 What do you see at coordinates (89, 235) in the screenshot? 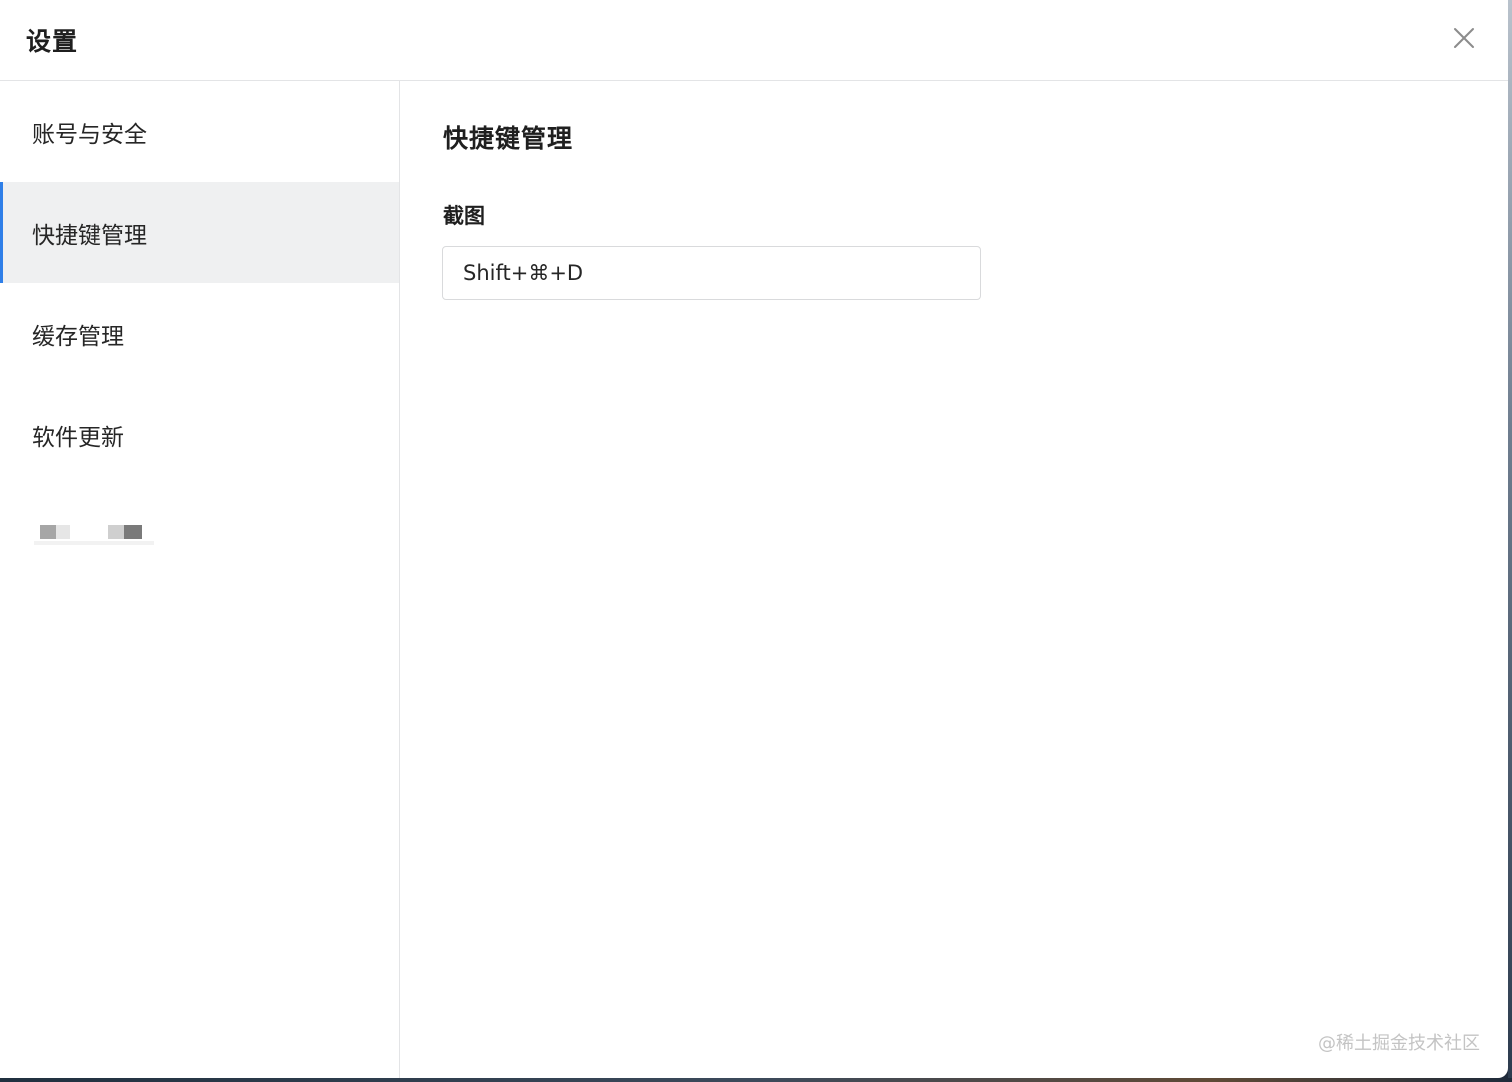
I see `sidebar-item-label: 快捷键管理` at bounding box center [89, 235].